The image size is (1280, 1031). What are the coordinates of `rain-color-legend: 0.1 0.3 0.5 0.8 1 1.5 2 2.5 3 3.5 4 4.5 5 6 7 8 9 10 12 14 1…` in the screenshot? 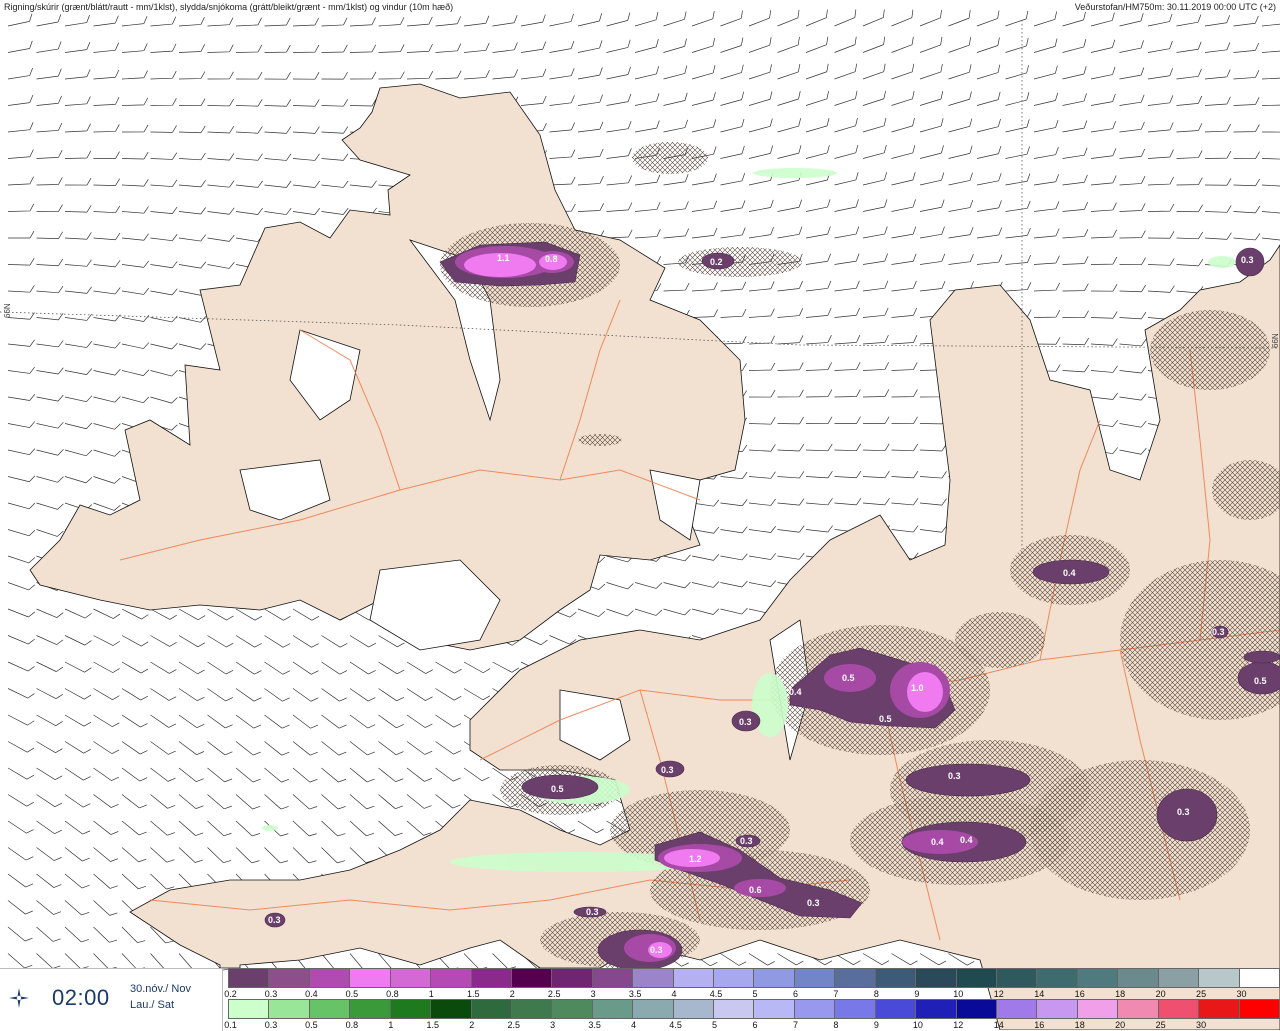 It's located at (752, 1015).